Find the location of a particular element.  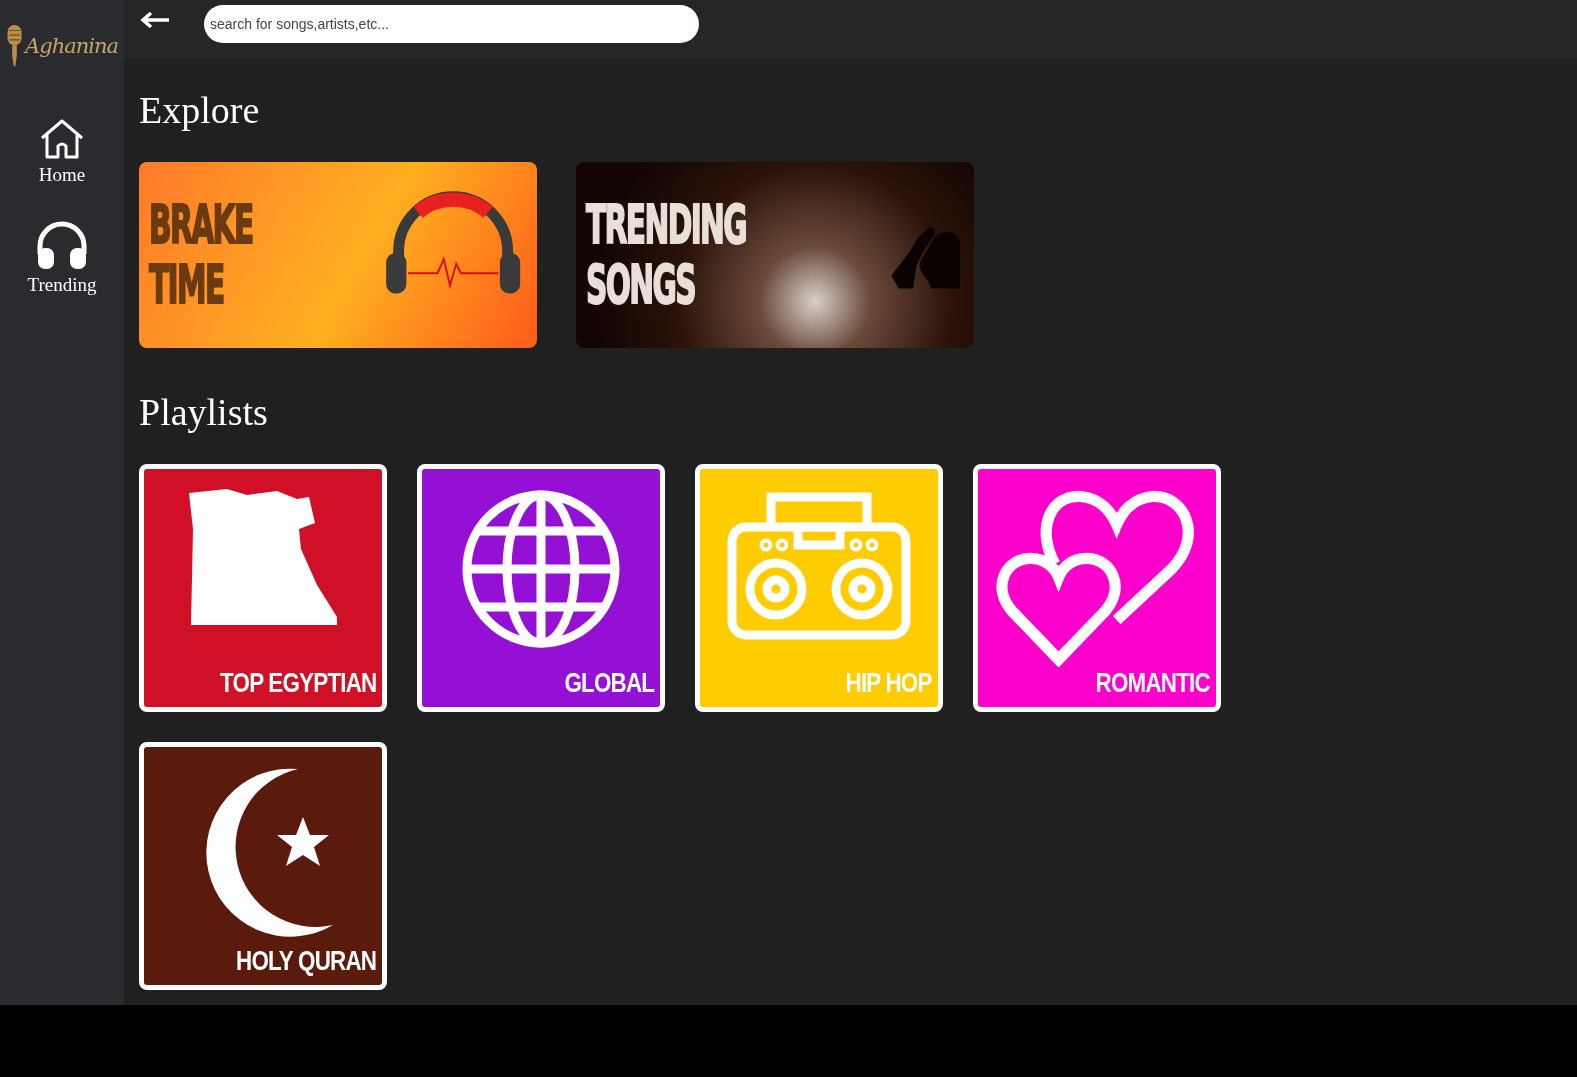

playlist-title: HIP HOP is located at coordinates (888, 683).